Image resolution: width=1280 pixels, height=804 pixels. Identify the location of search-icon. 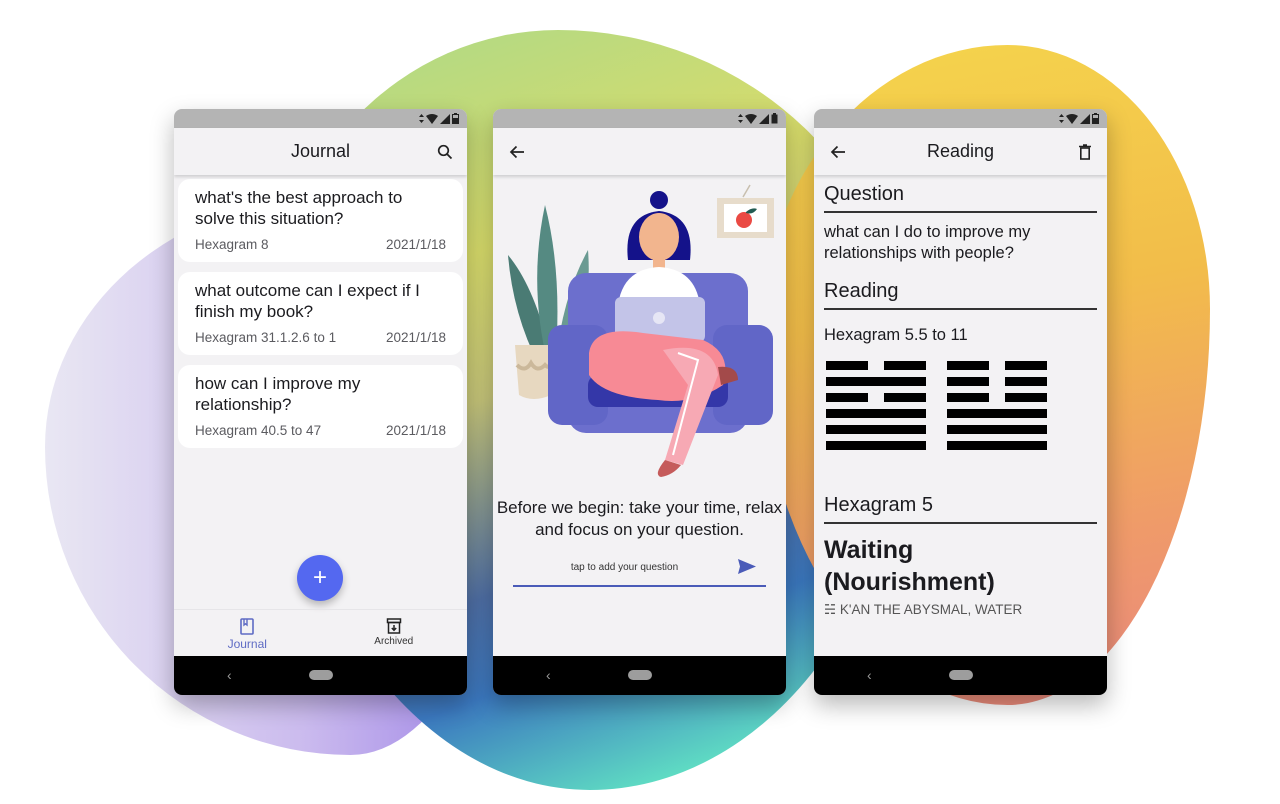
(445, 152).